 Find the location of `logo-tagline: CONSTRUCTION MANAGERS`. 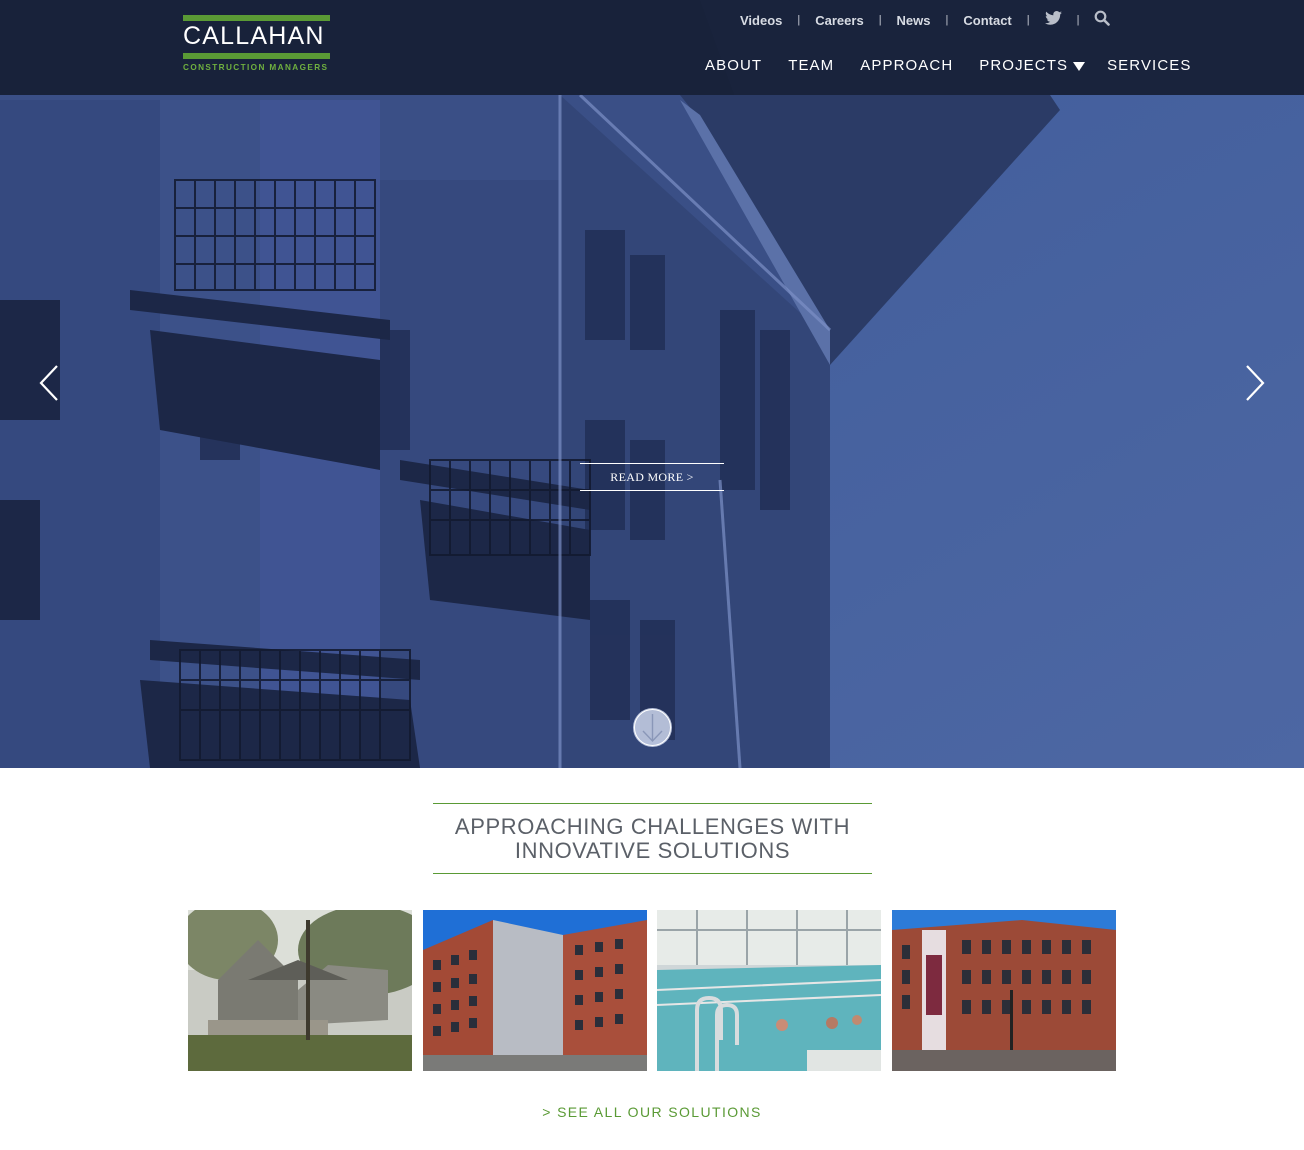

logo-tagline: CONSTRUCTION MANAGERS is located at coordinates (256, 67).